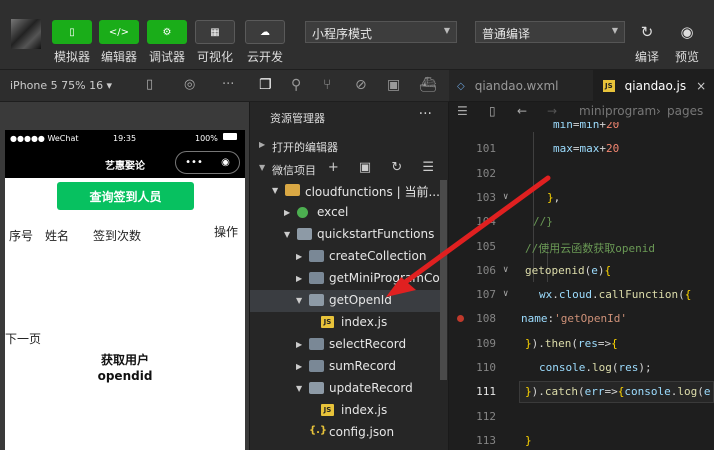 The height and width of the screenshot is (450, 714). Describe the element at coordinates (125, 196) in the screenshot. I see `query-signin-button: 查询签到人员` at that location.